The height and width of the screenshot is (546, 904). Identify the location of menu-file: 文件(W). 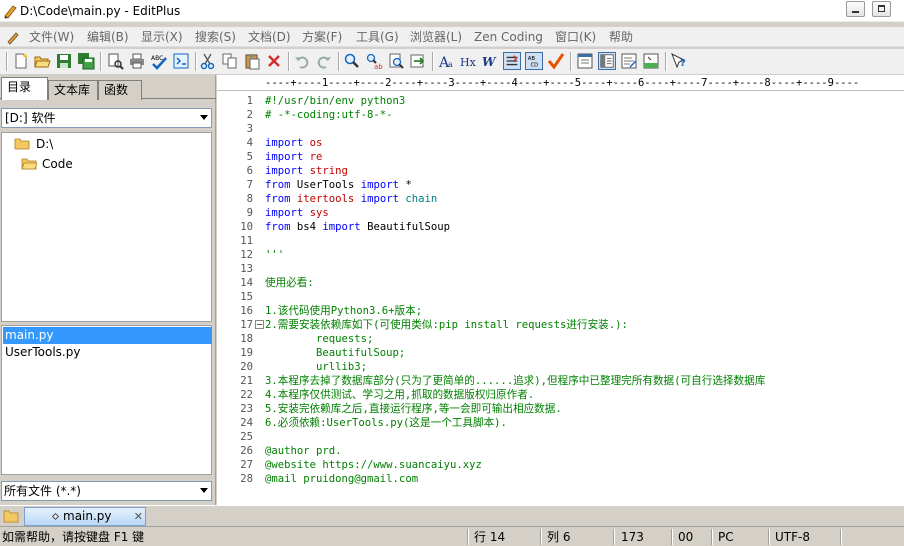
(51, 37).